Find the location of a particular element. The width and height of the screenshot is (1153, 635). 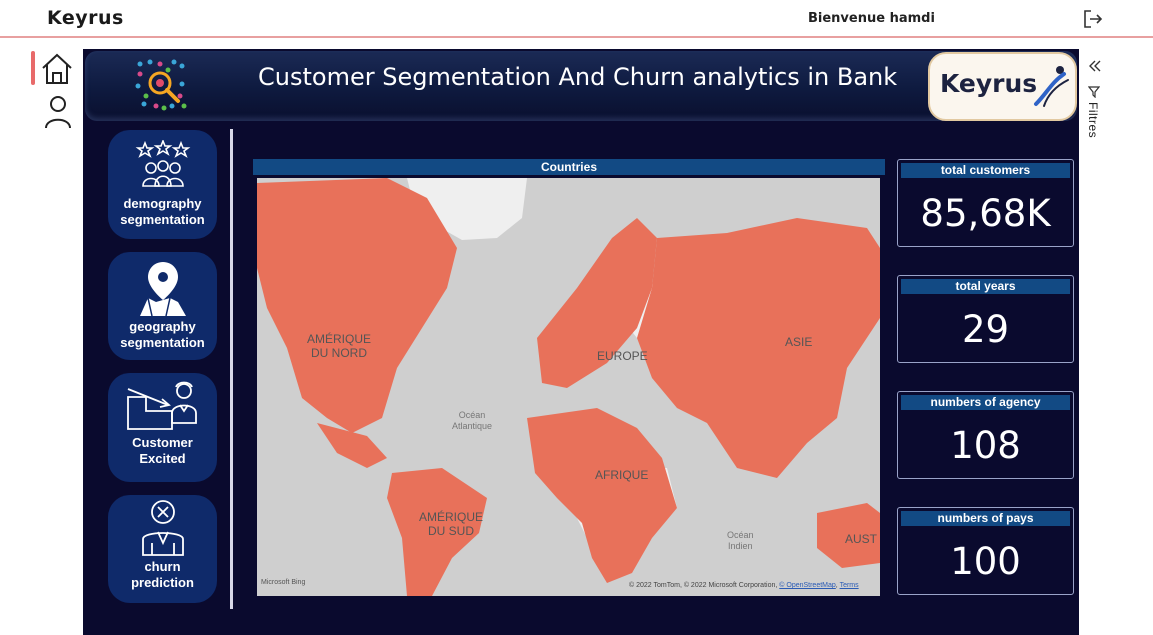

nav-geography-segmentation: geography segmentation is located at coordinates (162, 306).